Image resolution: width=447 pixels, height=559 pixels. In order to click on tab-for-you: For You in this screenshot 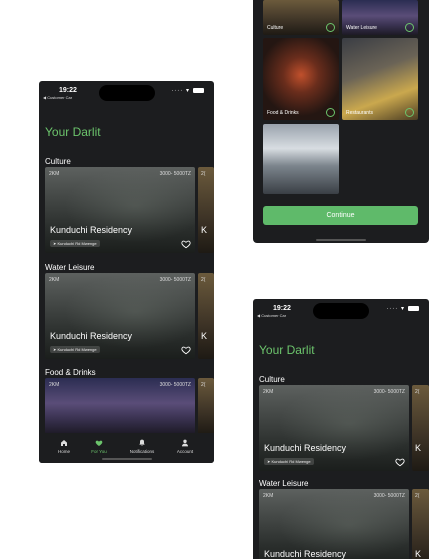, I will do `click(99, 446)`.